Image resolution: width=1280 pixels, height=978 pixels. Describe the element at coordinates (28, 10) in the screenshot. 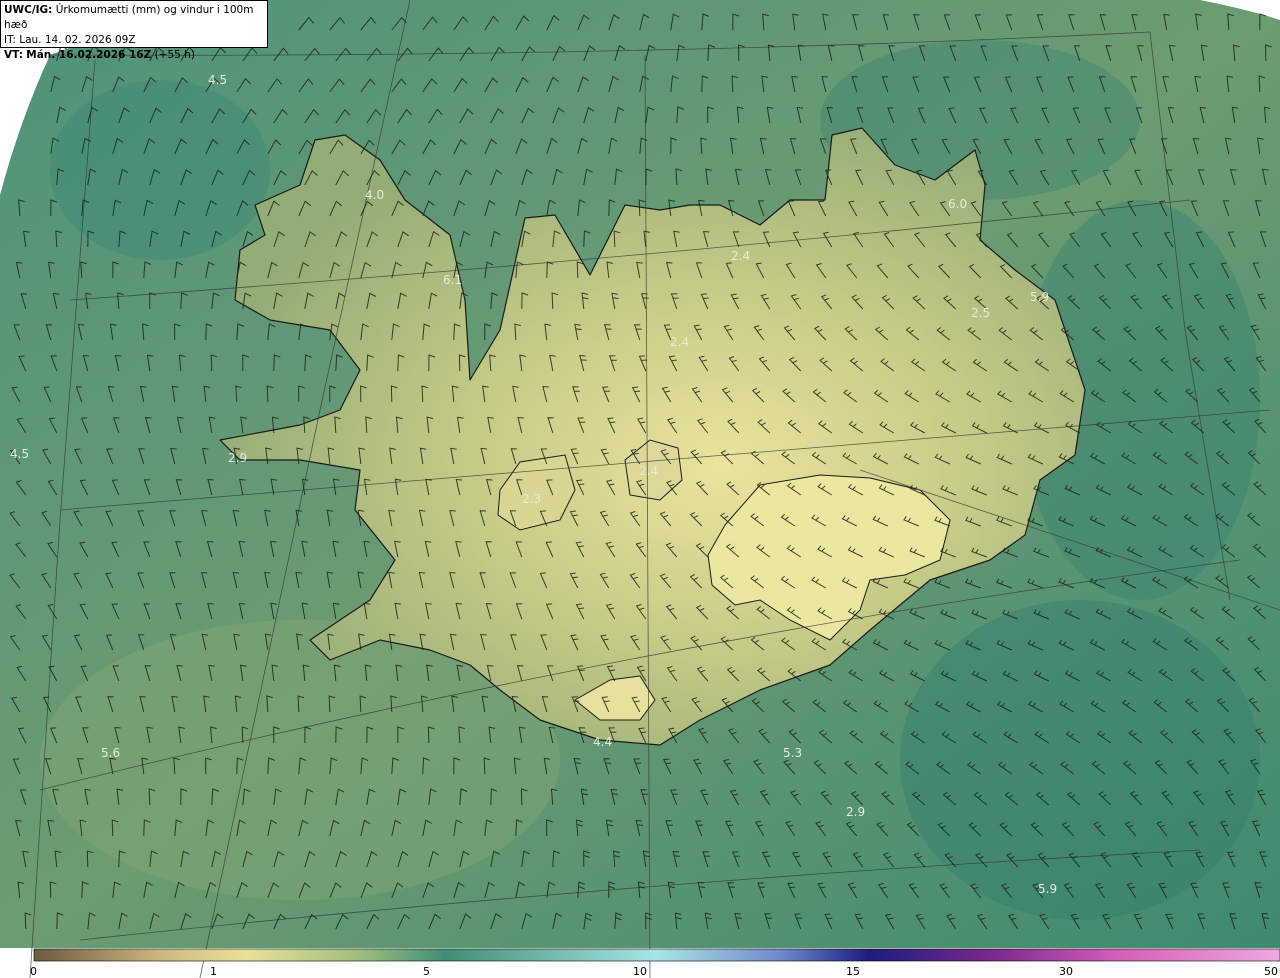

I see `model-name: UWC/IG:` at that location.